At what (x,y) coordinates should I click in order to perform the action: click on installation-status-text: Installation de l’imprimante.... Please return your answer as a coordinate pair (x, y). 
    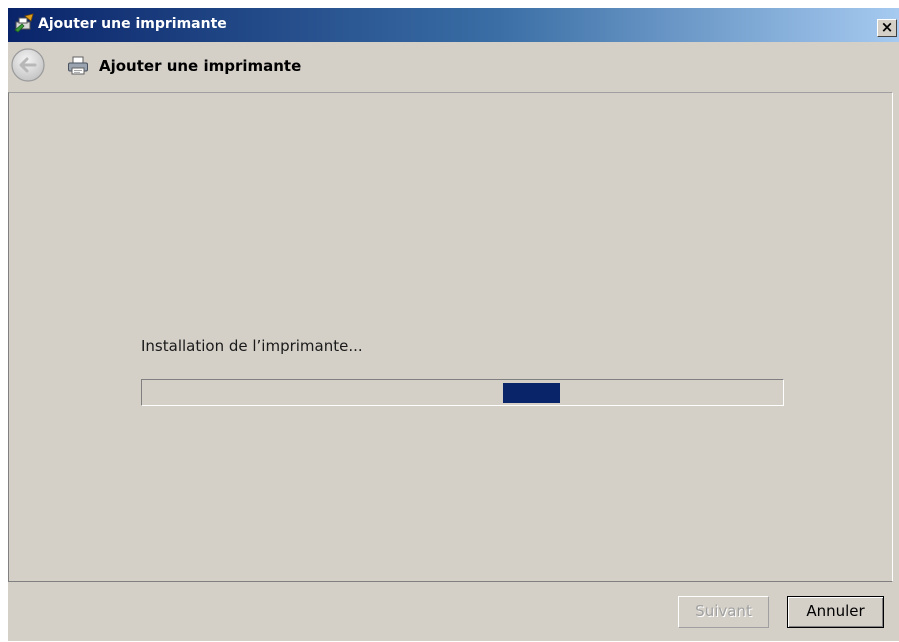
    Looking at the image, I should click on (252, 346).